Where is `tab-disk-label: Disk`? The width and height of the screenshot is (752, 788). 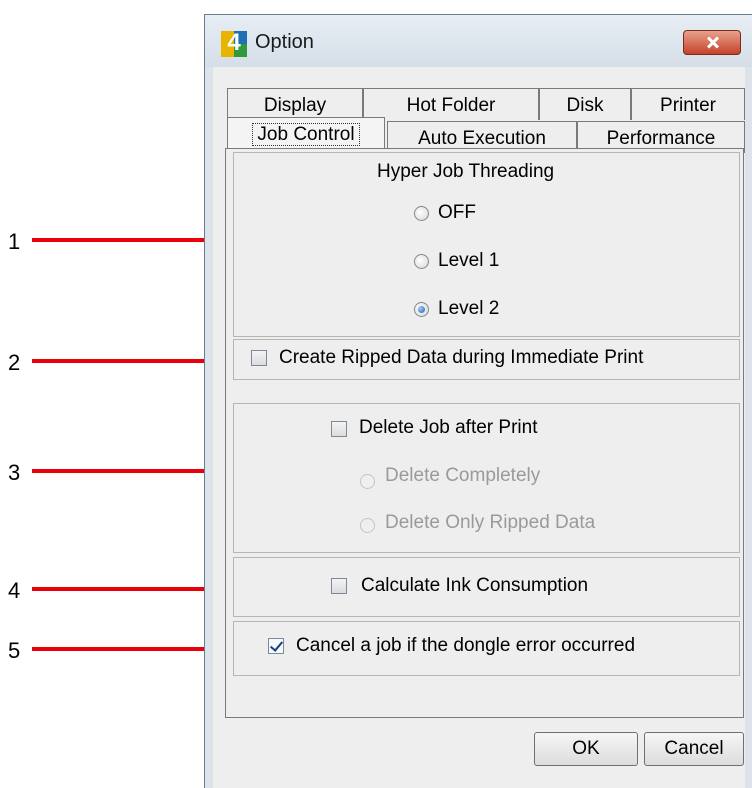
tab-disk-label: Disk is located at coordinates (585, 105).